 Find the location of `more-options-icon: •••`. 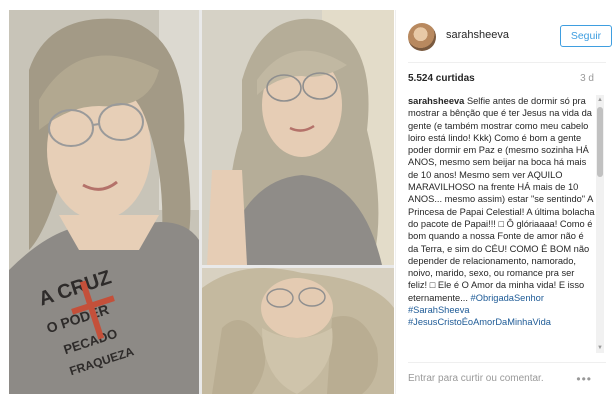

more-options-icon: ••• is located at coordinates (584, 379).